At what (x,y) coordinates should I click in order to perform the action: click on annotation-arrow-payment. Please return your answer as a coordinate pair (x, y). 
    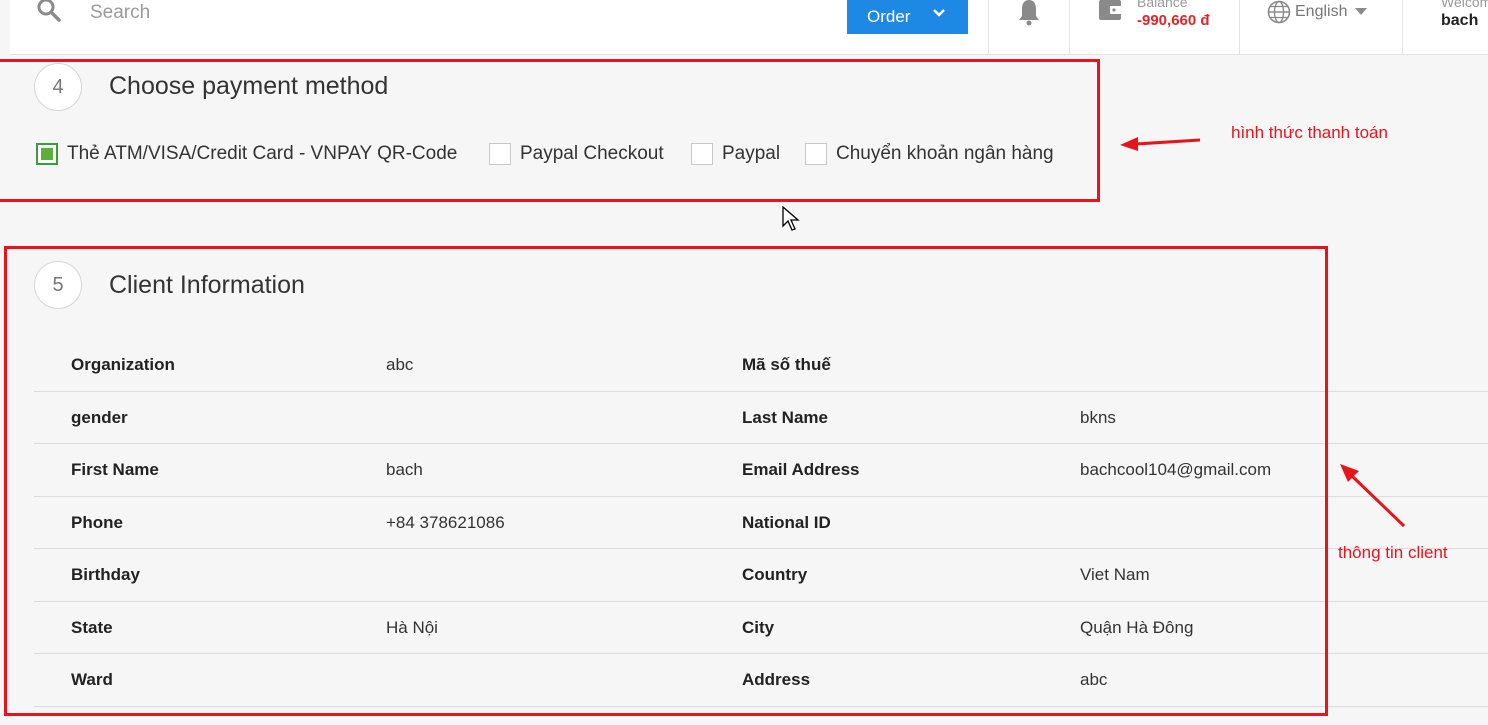
    Looking at the image, I should click on (1160, 144).